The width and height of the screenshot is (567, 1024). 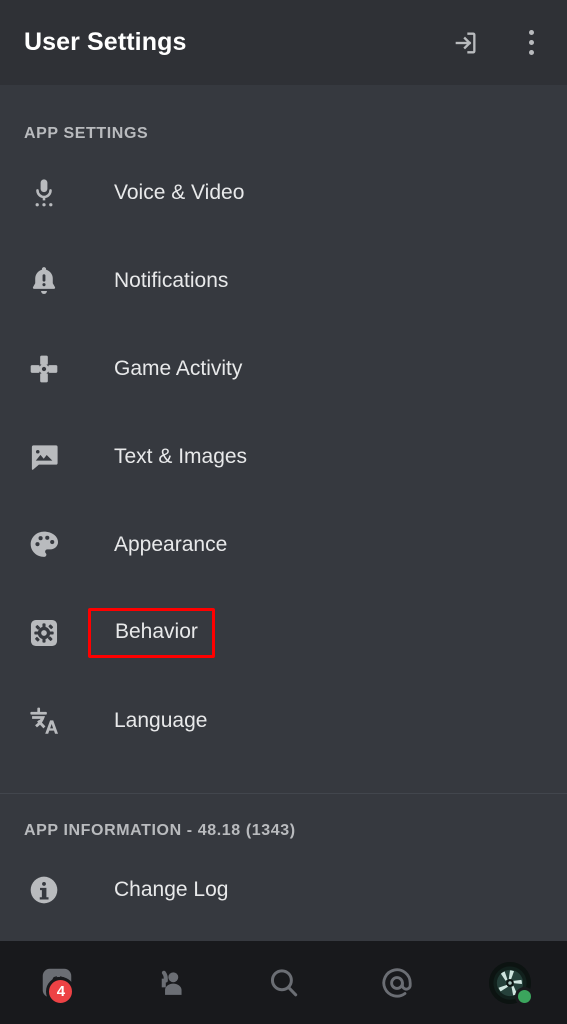 I want to click on microphone-icon, so click(x=44, y=193).